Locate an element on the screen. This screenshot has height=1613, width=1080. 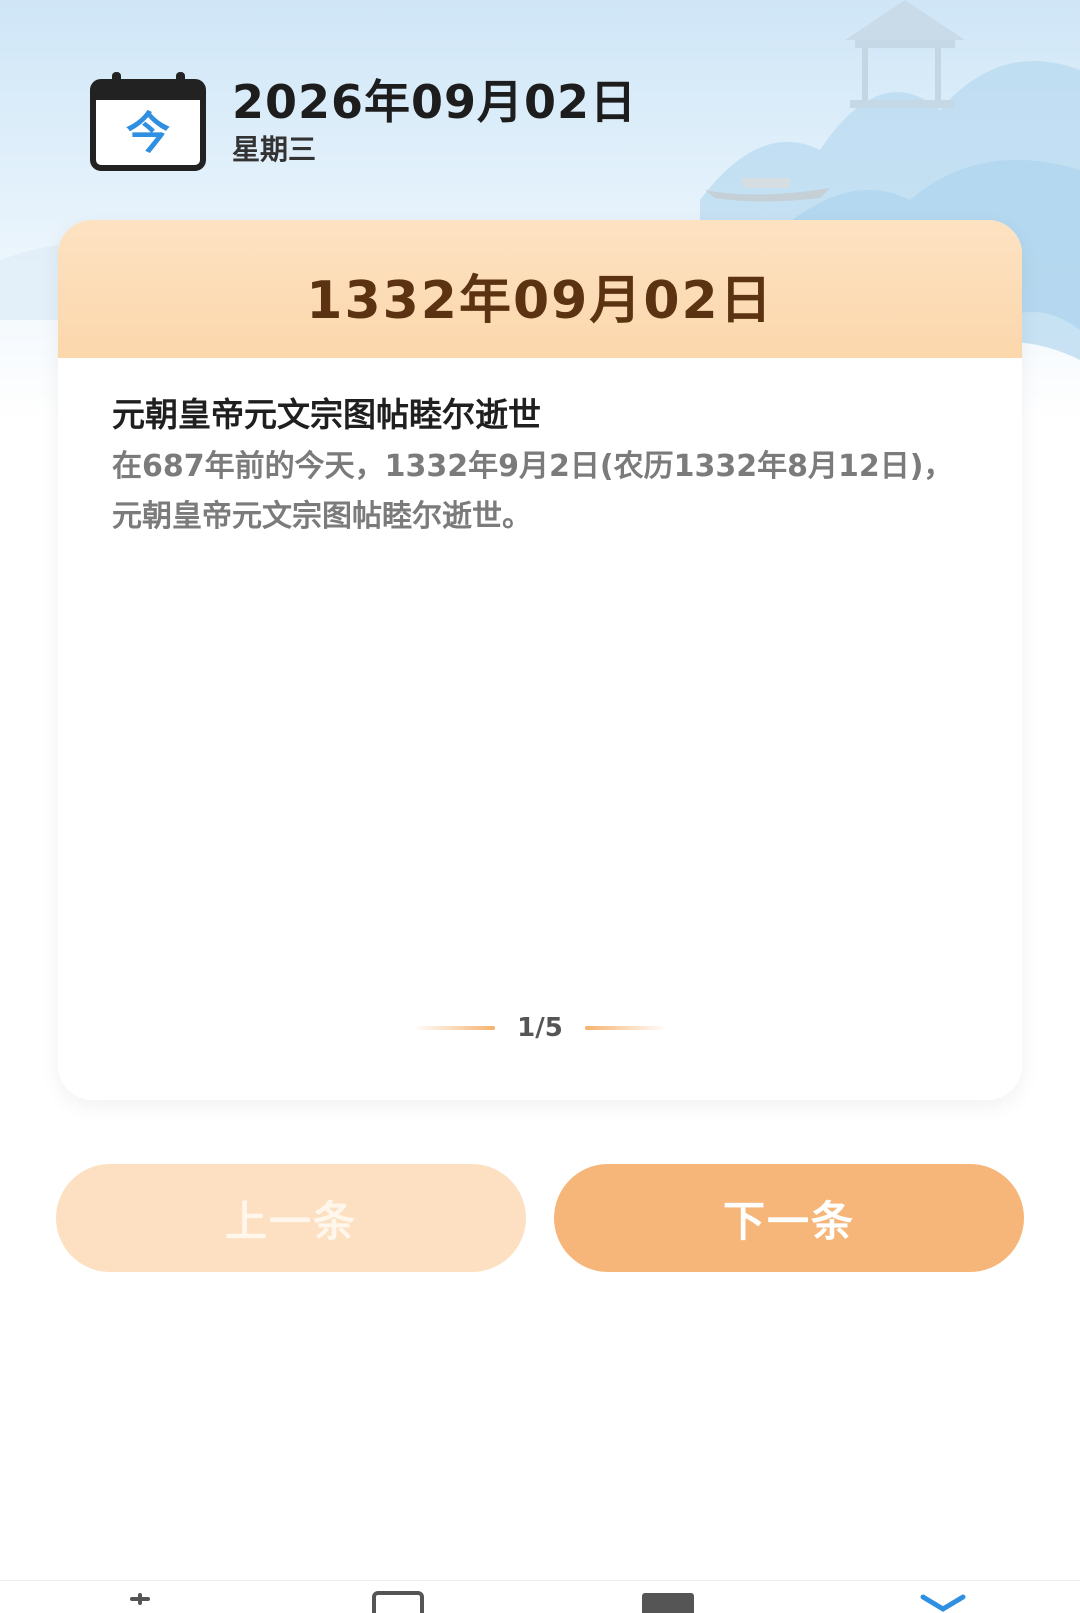
page-indicator: 1/5 is located at coordinates (540, 1028).